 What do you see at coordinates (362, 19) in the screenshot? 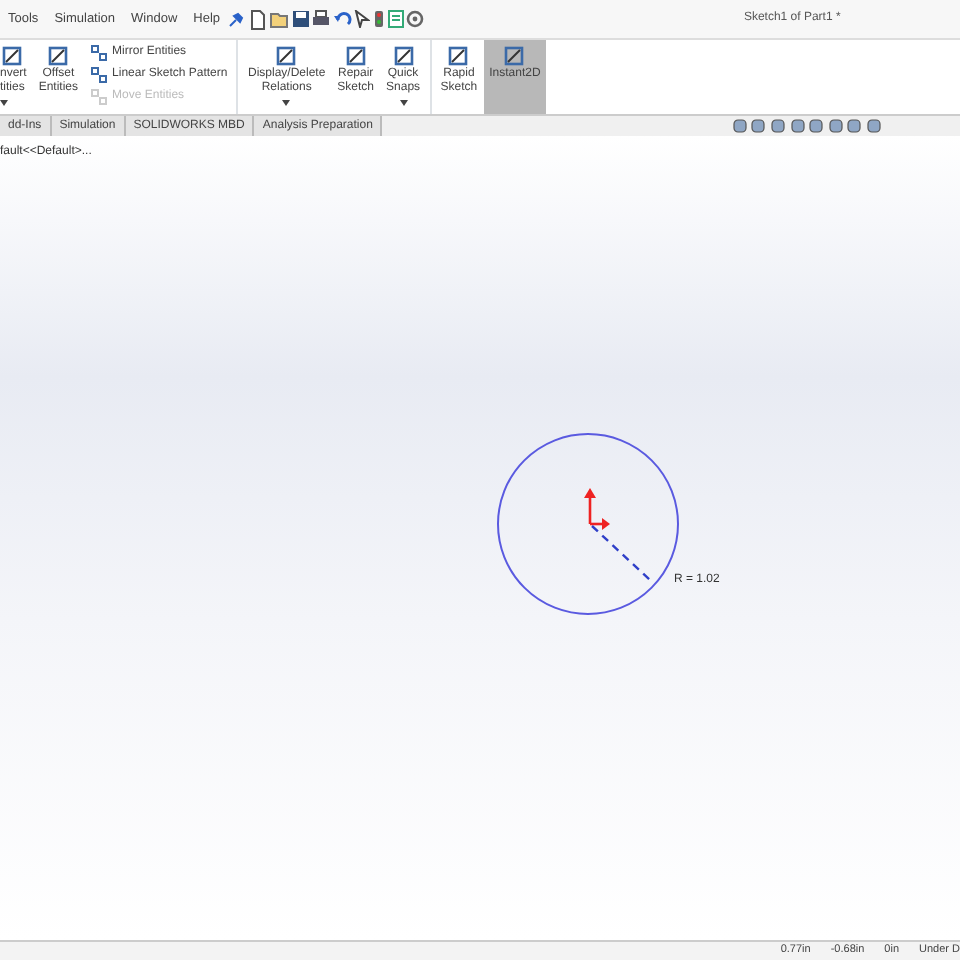
I see `cursor-icon` at bounding box center [362, 19].